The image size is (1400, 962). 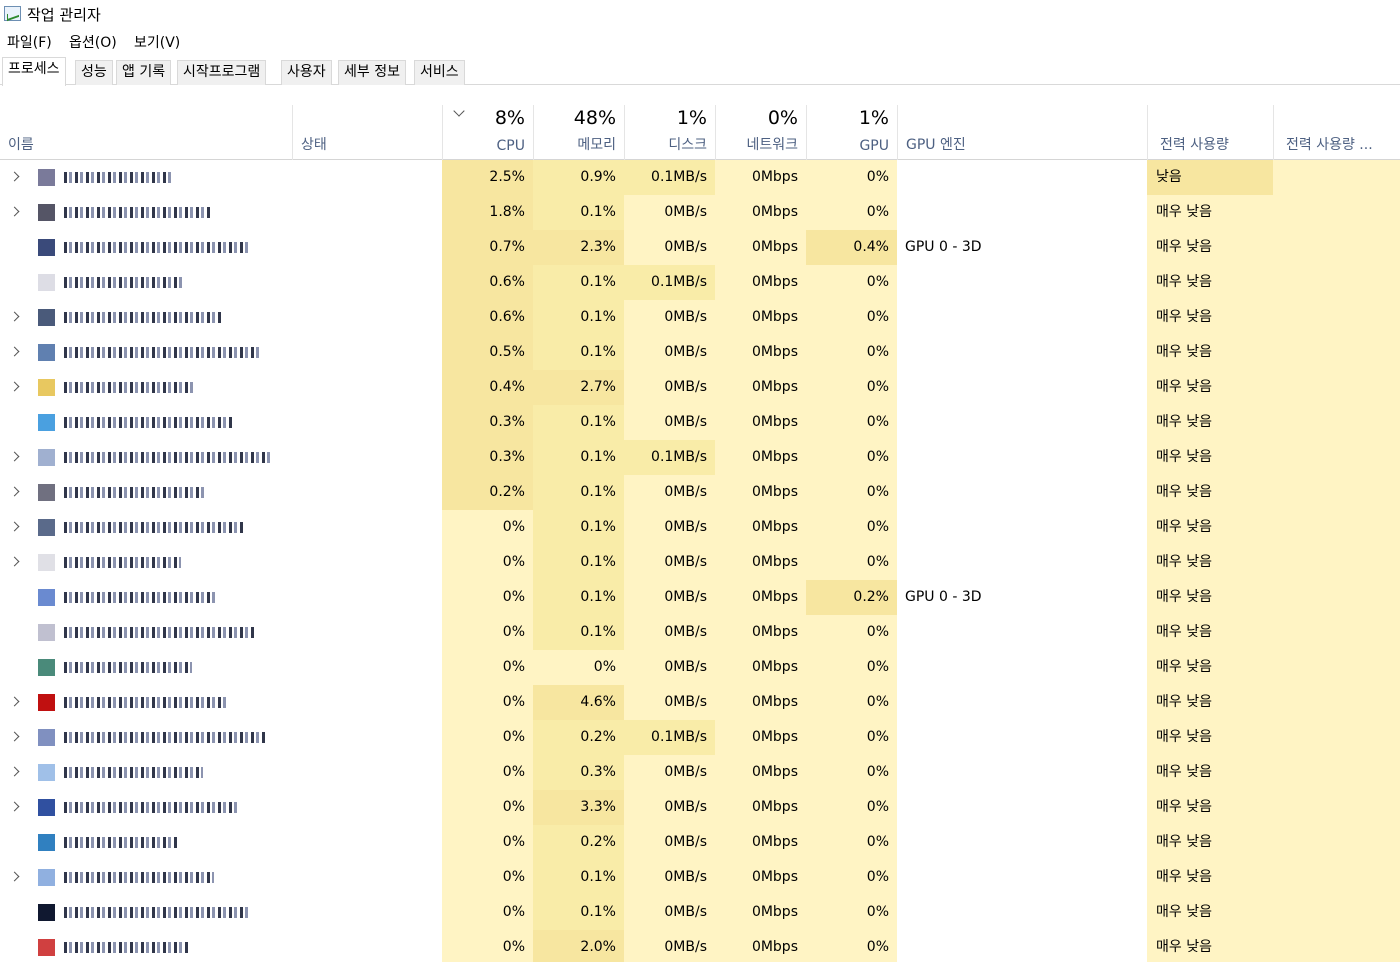 I want to click on table-row: 1.8% 0.1% 0MB/s 0Mbps 0% 매우 낮음, so click(x=700, y=212).